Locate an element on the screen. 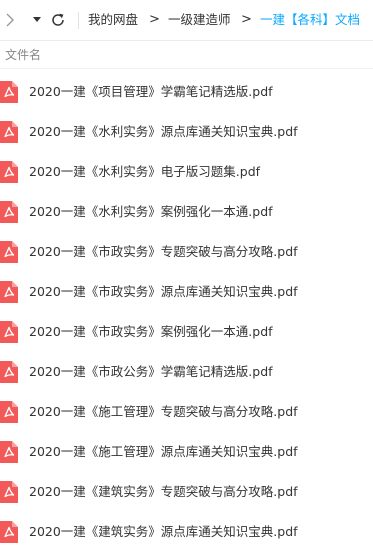 The height and width of the screenshot is (552, 373). file-row: 2020一建《市政实务》案例强化一本通.pdf is located at coordinates (186, 332).